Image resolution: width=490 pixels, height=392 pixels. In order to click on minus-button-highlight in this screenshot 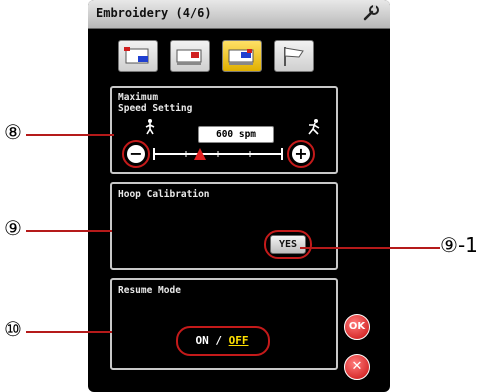, I will do `click(136, 154)`.